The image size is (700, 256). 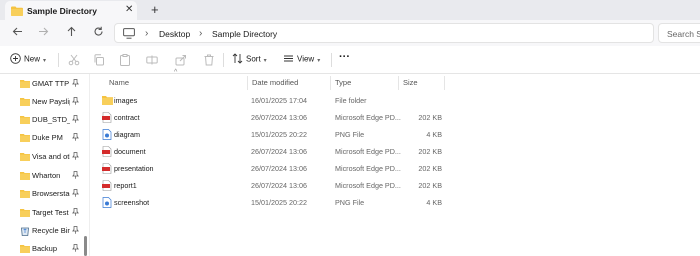 What do you see at coordinates (279, 202) in the screenshot?
I see `file-date: 15/01/2025 20:22` at bounding box center [279, 202].